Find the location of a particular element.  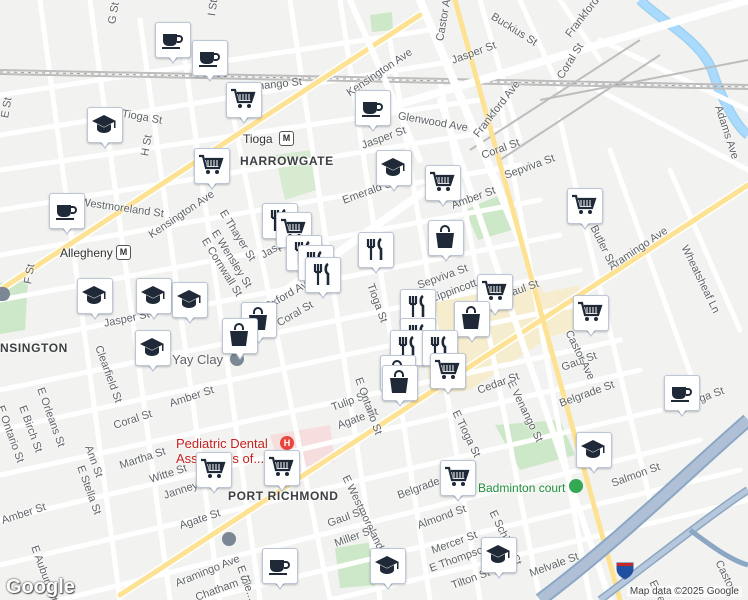

station-label: Allegheny is located at coordinates (86, 253).